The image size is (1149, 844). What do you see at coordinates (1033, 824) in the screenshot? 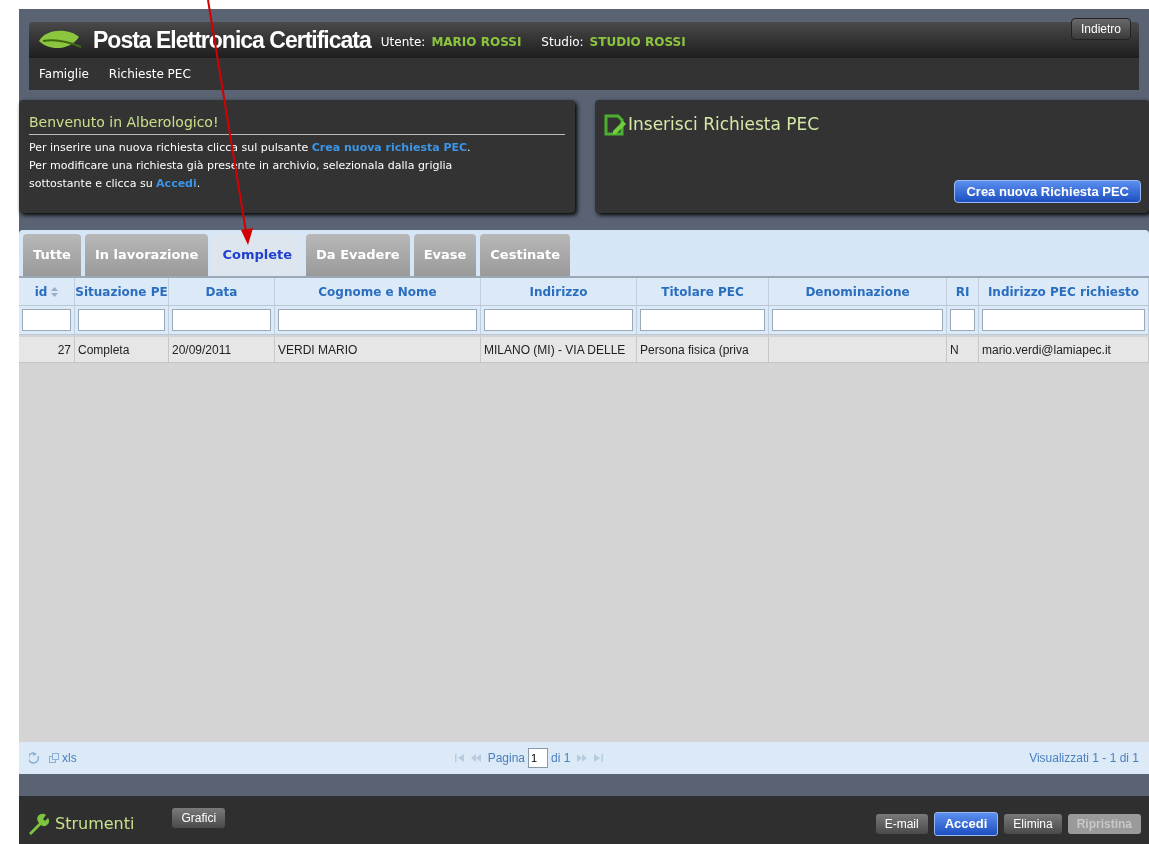
I see `action-button: Elimina` at bounding box center [1033, 824].